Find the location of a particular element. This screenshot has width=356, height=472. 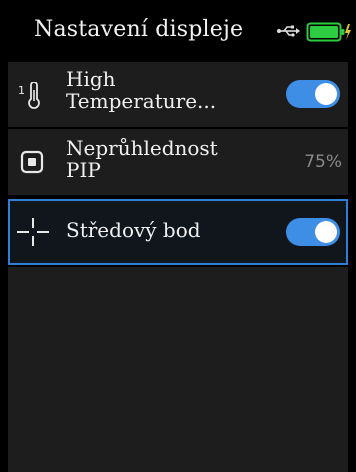

svg-text: 1 is located at coordinates (21, 90).